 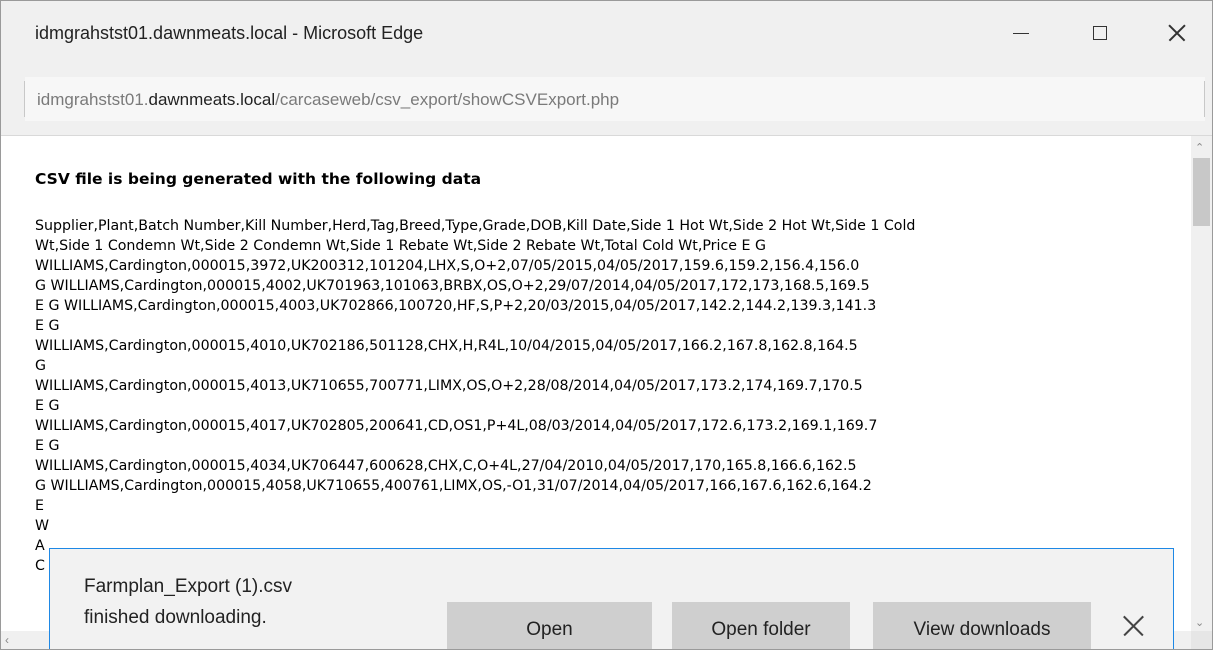 I want to click on maximize-button, so click(x=1100, y=33).